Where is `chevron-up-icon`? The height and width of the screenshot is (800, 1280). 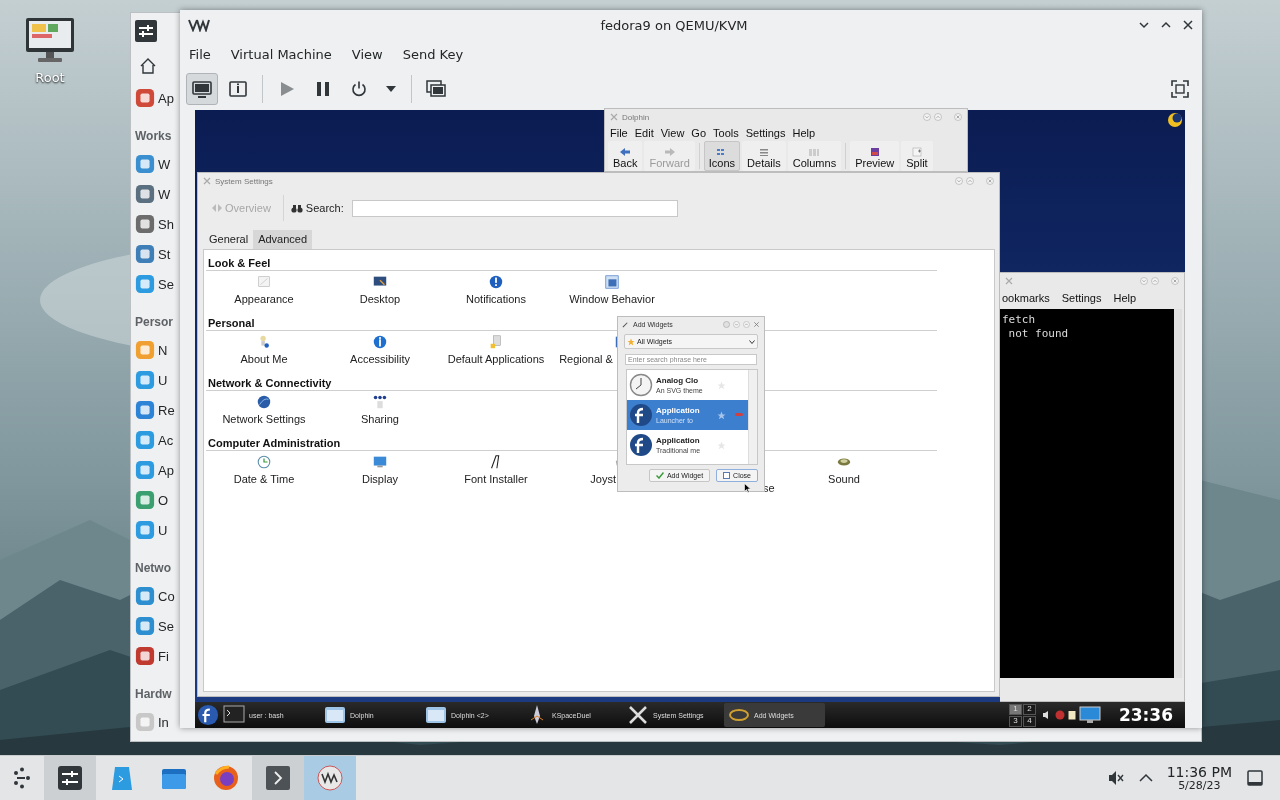 chevron-up-icon is located at coordinates (1145, 778).